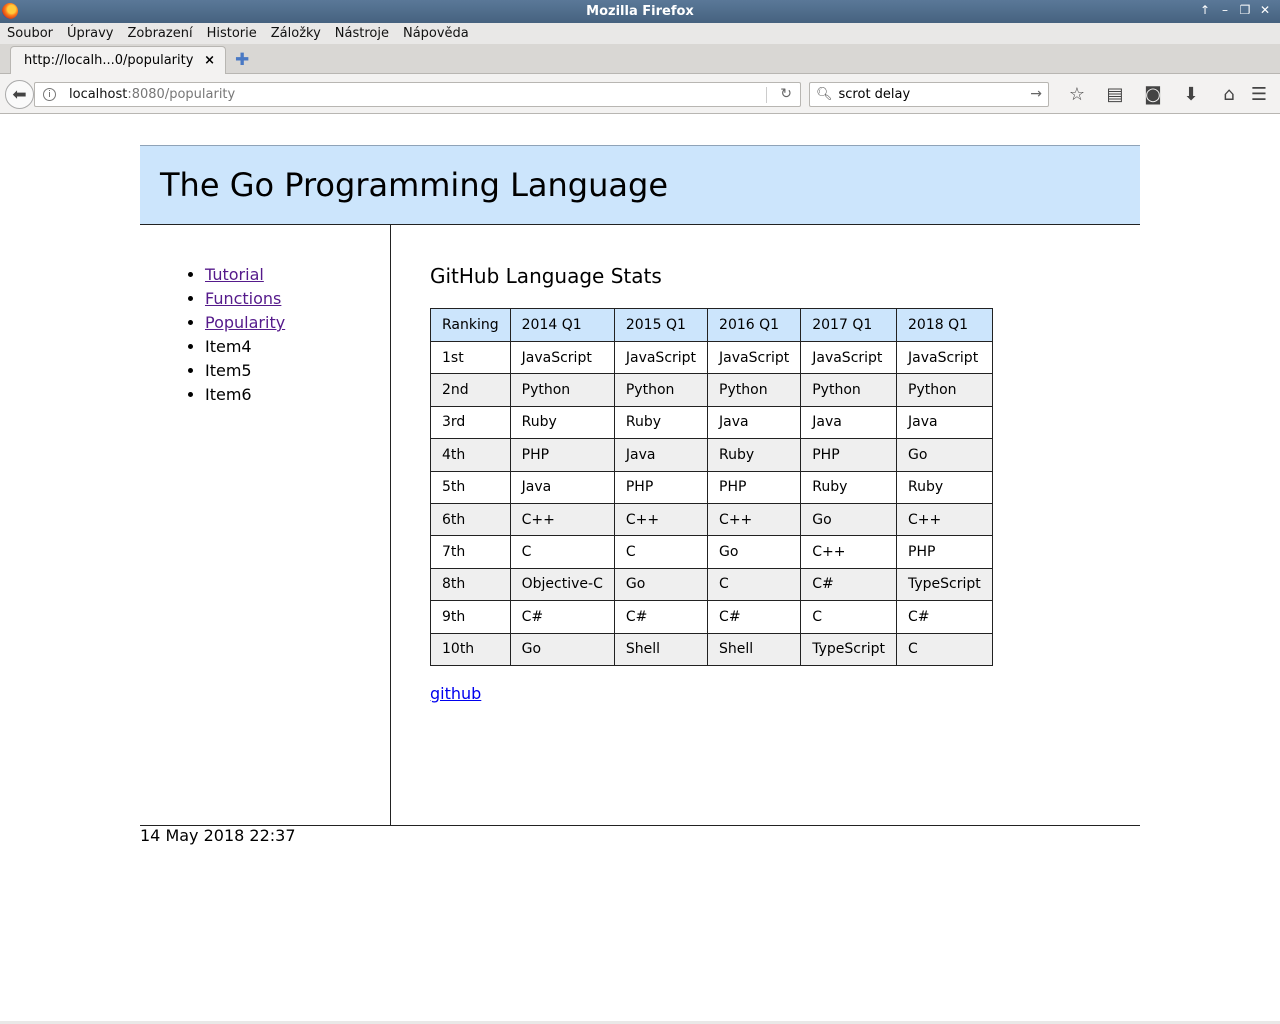 The image size is (1280, 1024). Describe the element at coordinates (242, 60) in the screenshot. I see `new-tab-icon: ✚` at that location.